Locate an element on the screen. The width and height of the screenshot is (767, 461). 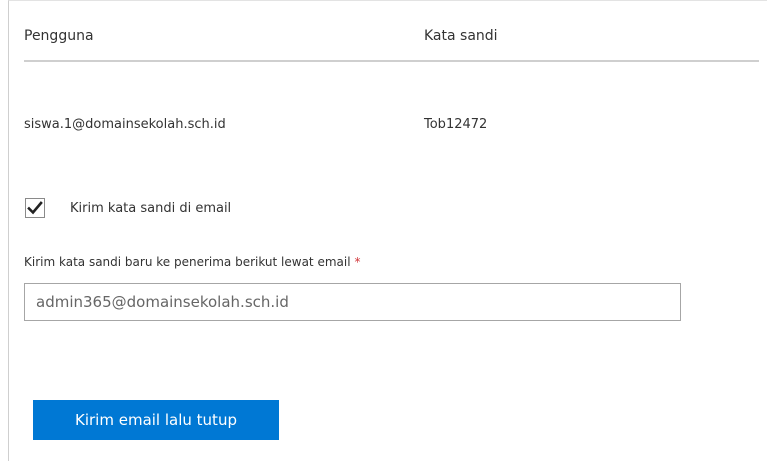
table-header: Pengguna Kata sandi is located at coordinates (391, 44).